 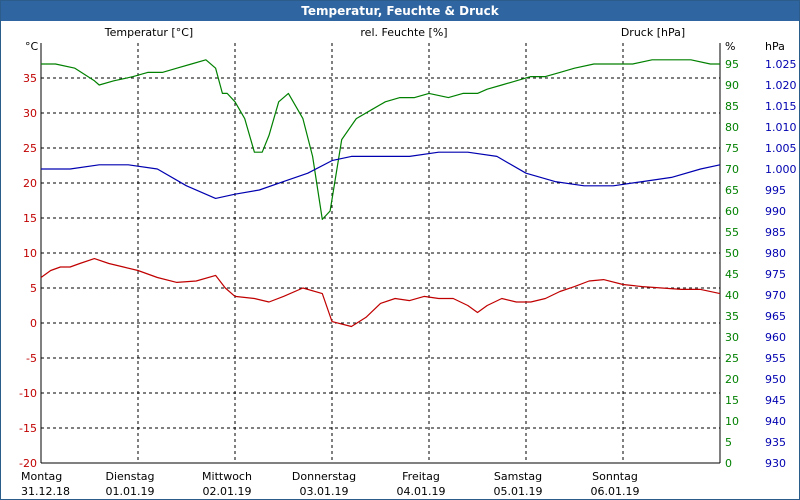 What do you see at coordinates (732, 85) in the screenshot?
I see `humidity-tick-label: 90` at bounding box center [732, 85].